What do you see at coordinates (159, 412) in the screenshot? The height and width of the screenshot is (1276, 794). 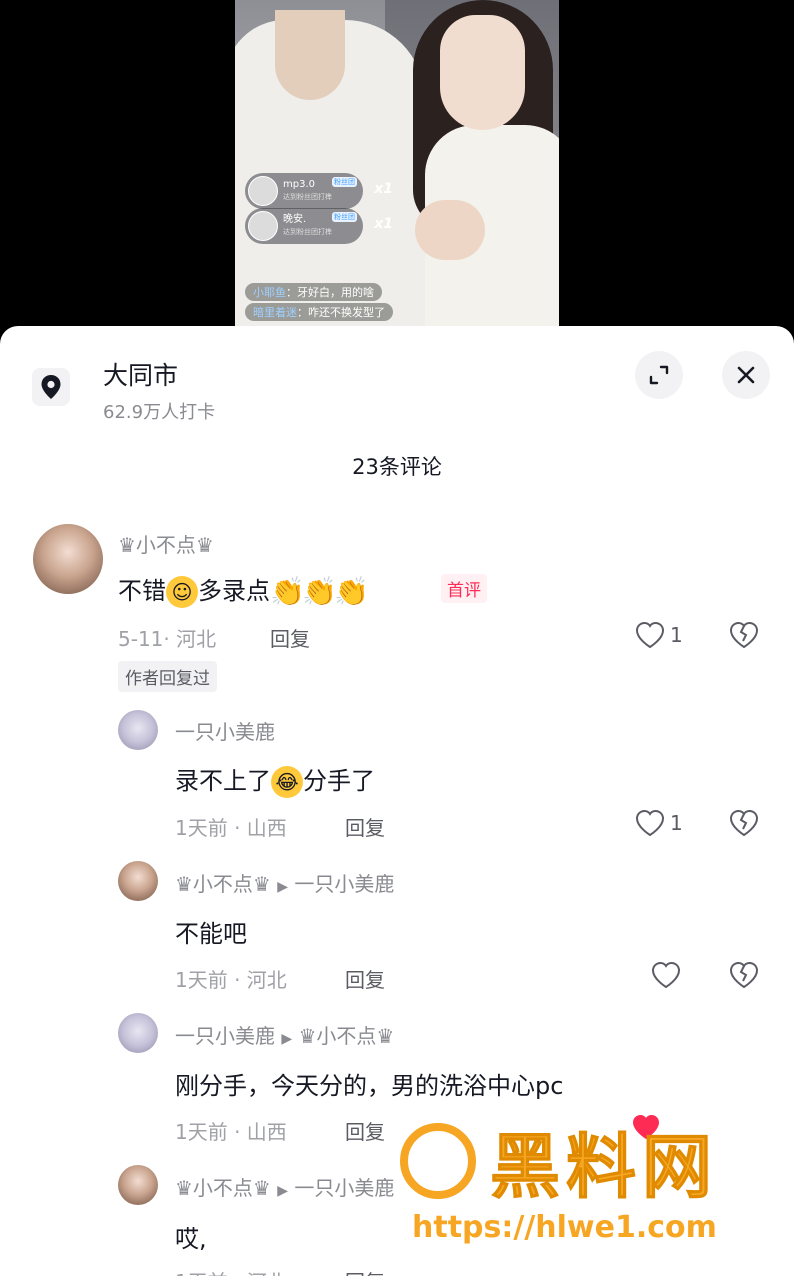 I see `location-checkins: 62.9万人打卡` at bounding box center [159, 412].